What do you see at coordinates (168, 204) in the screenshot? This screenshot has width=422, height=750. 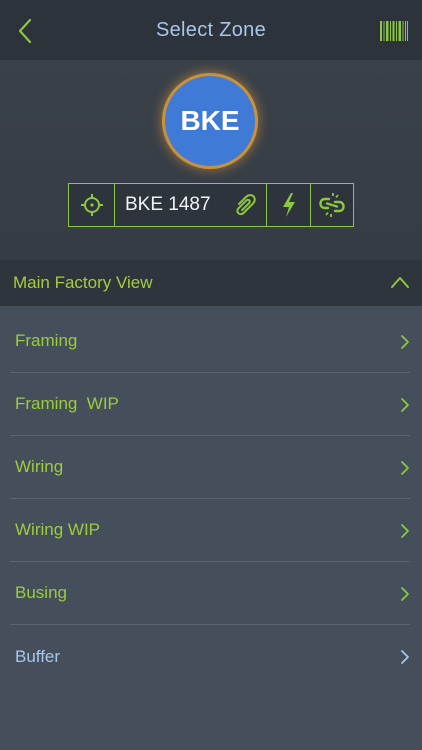 I see `device-name: BKE 1487` at bounding box center [168, 204].